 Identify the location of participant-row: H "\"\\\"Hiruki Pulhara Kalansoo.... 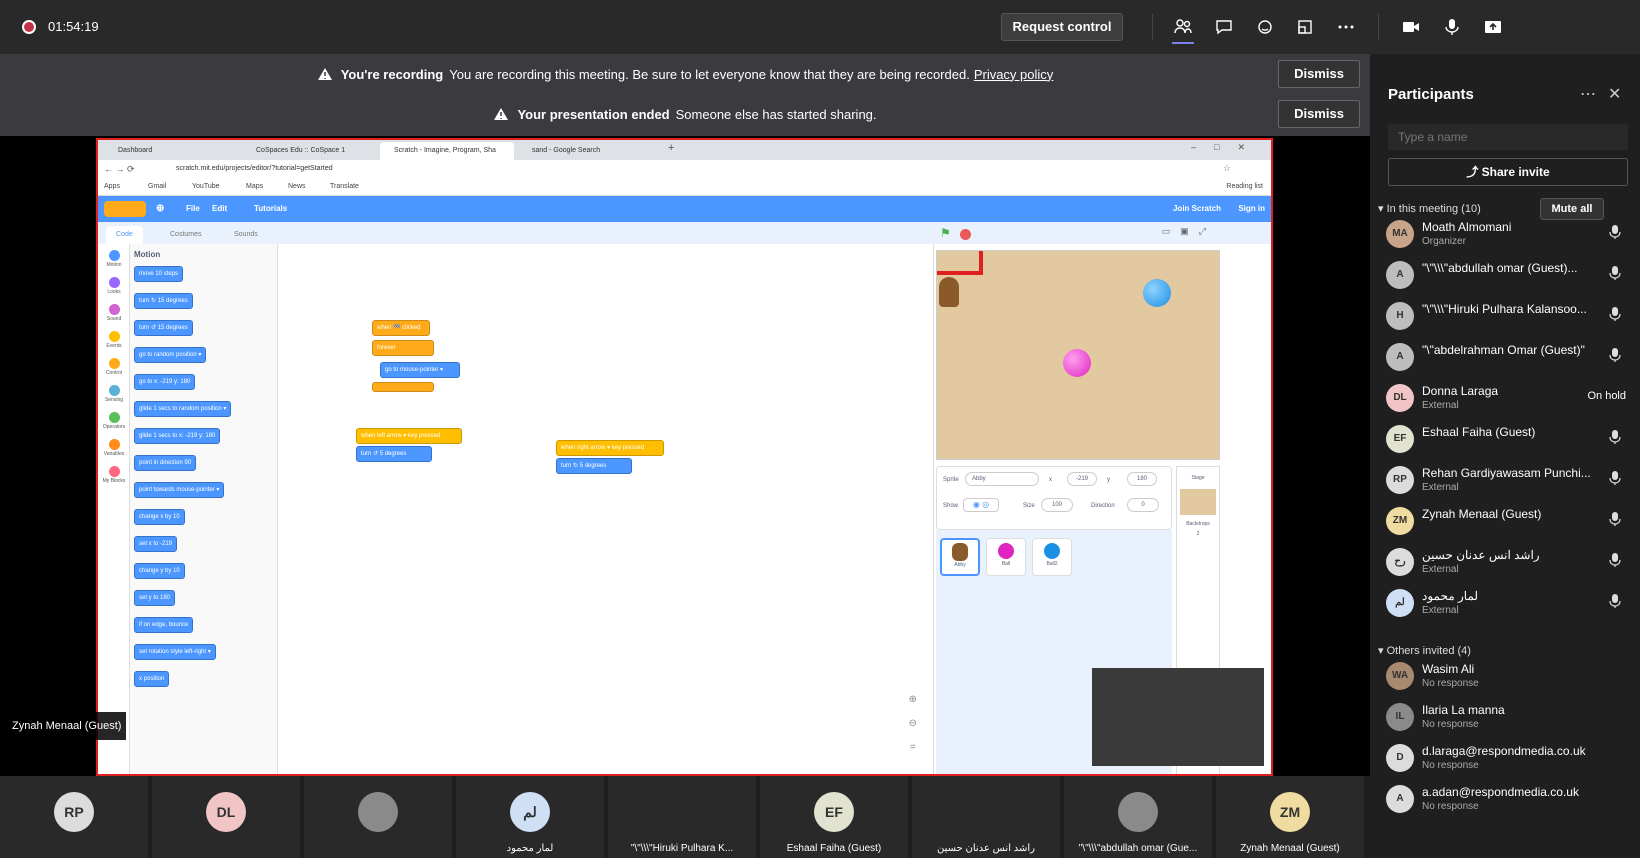
(1506, 316).